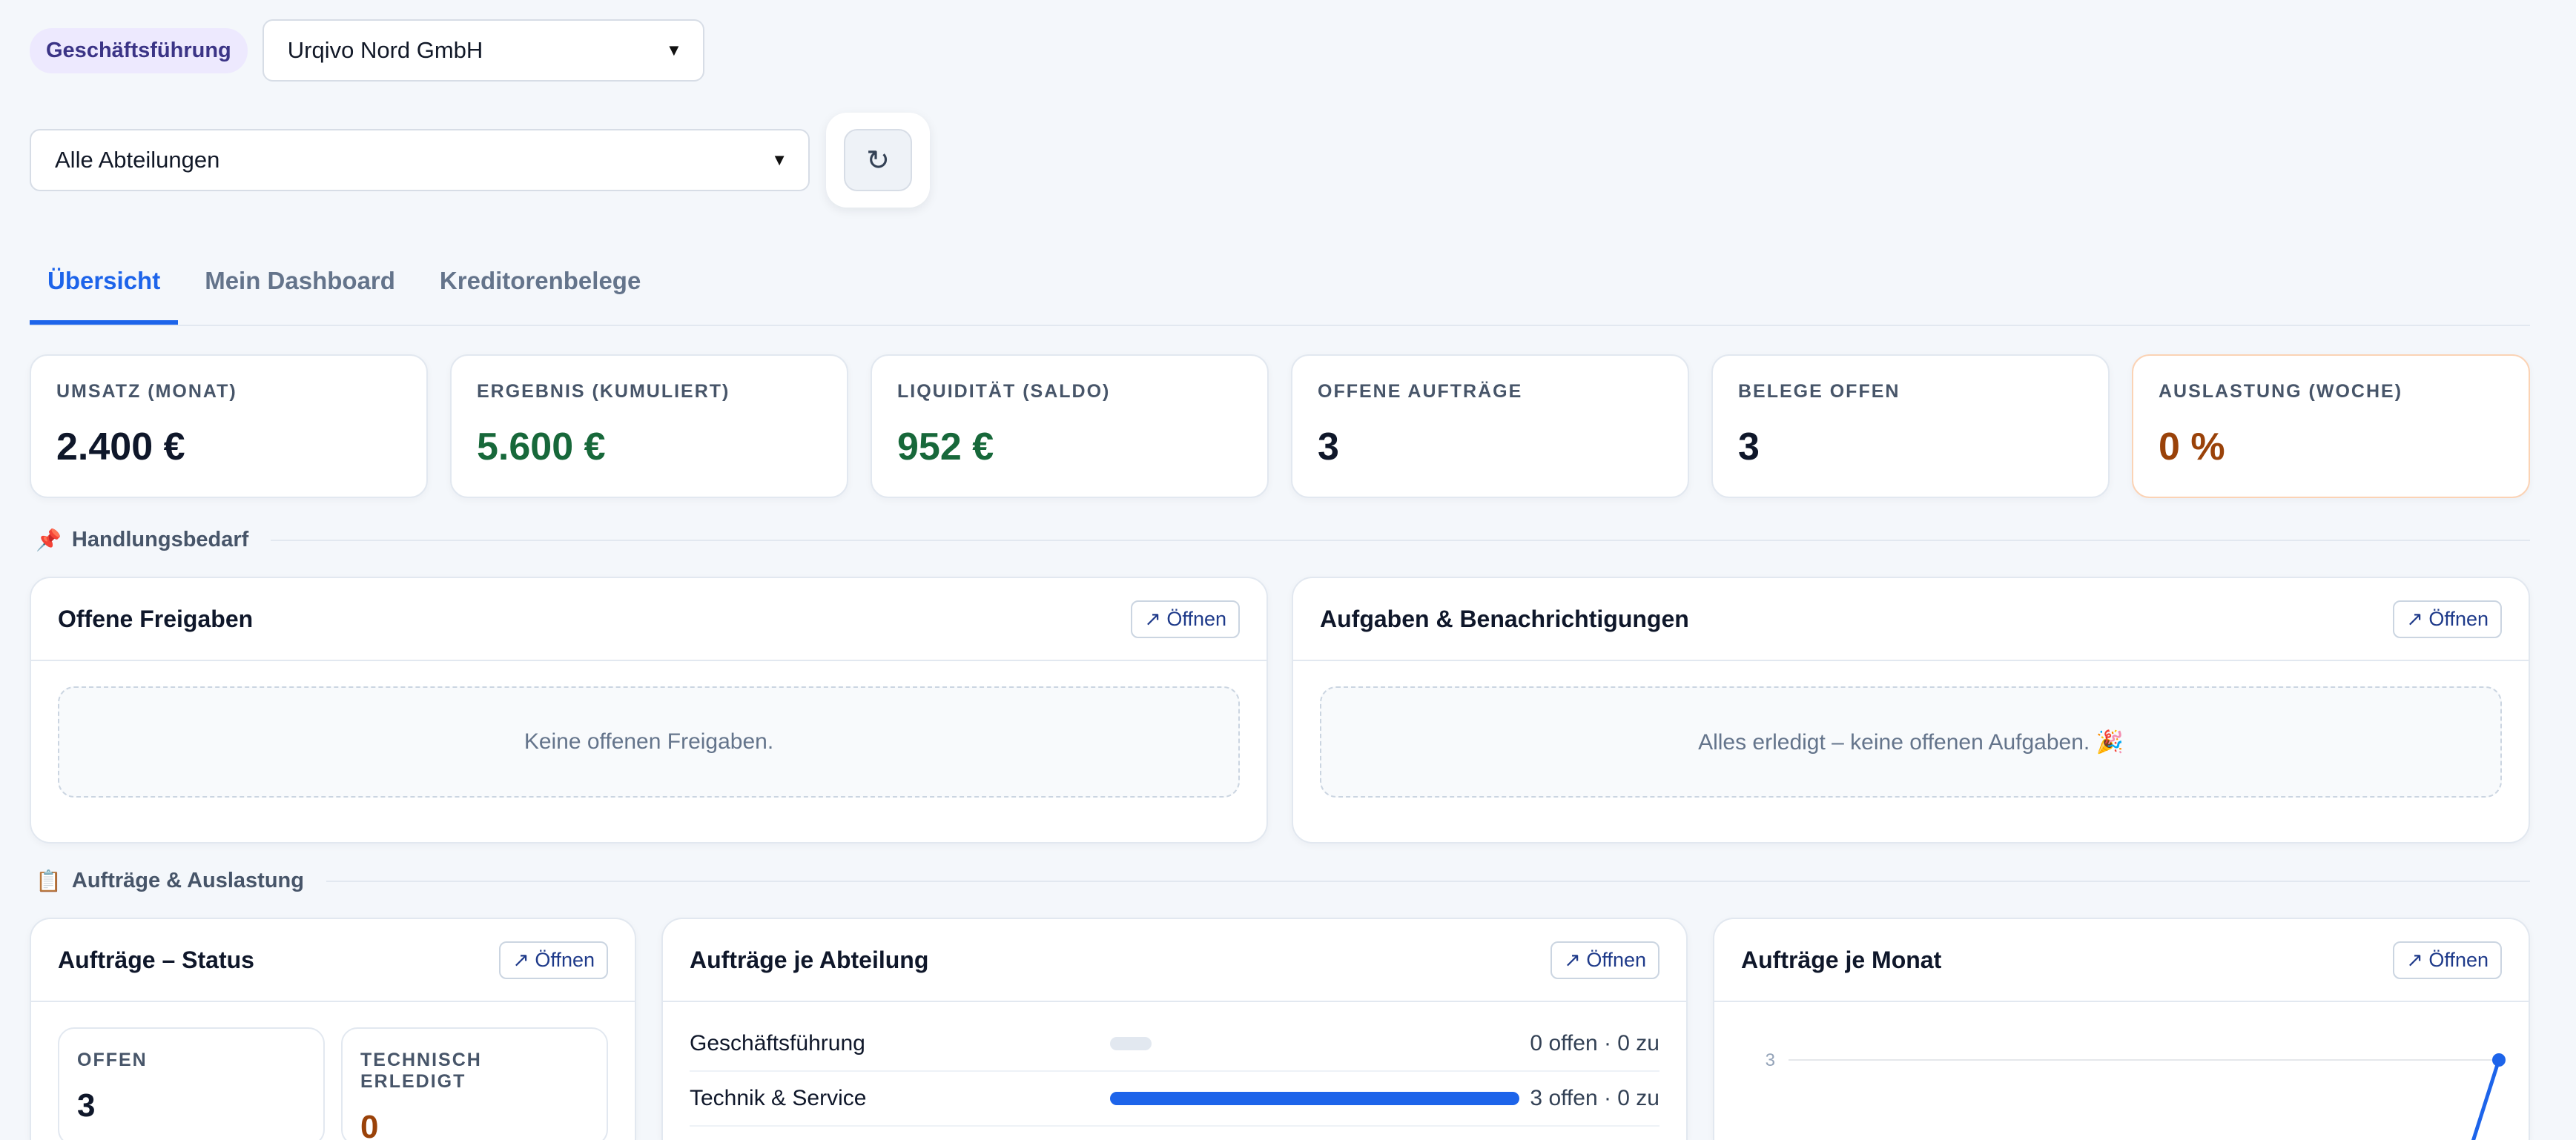 Image resolution: width=2576 pixels, height=1140 pixels. Describe the element at coordinates (1174, 960) in the screenshot. I see `panel-header: Aufträge je Abteilung ↗ Öffnen` at that location.